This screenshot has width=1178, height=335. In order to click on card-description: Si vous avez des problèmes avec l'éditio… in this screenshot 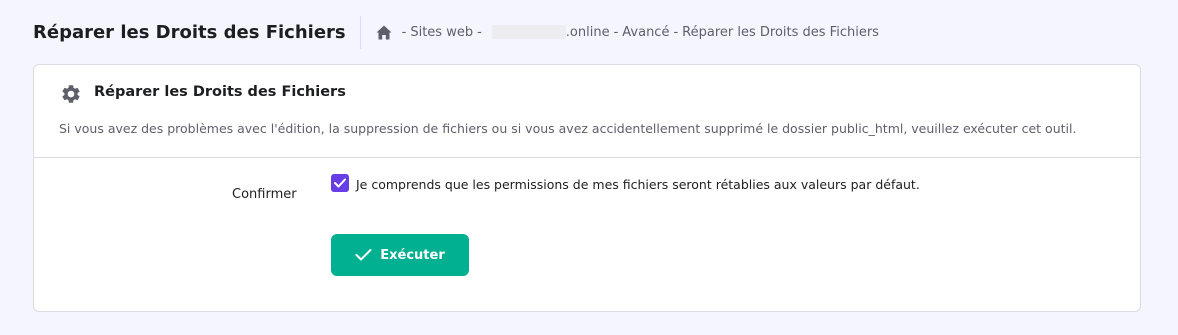, I will do `click(568, 128)`.